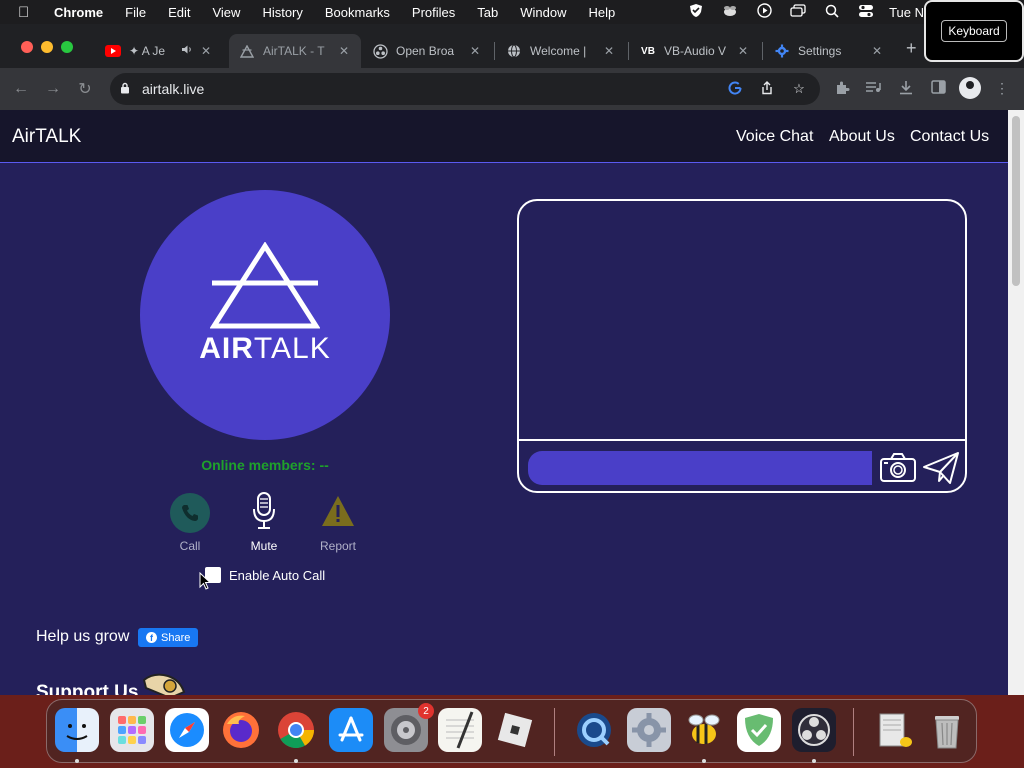 This screenshot has height=768, width=1024. I want to click on launchpad-icon, so click(132, 730).